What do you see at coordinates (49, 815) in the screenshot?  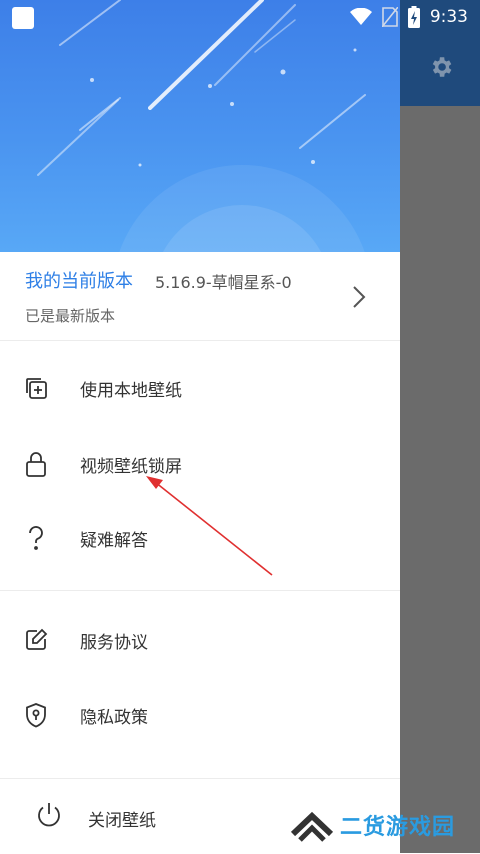 I see `power-icon` at bounding box center [49, 815].